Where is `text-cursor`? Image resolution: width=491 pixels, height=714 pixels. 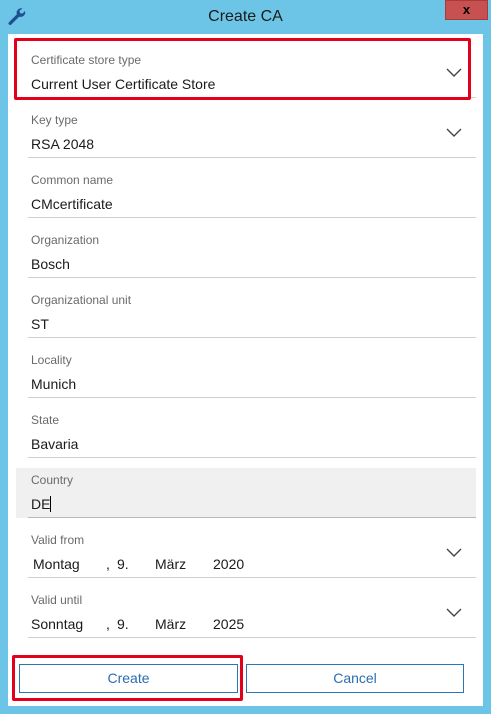
text-cursor is located at coordinates (51, 504).